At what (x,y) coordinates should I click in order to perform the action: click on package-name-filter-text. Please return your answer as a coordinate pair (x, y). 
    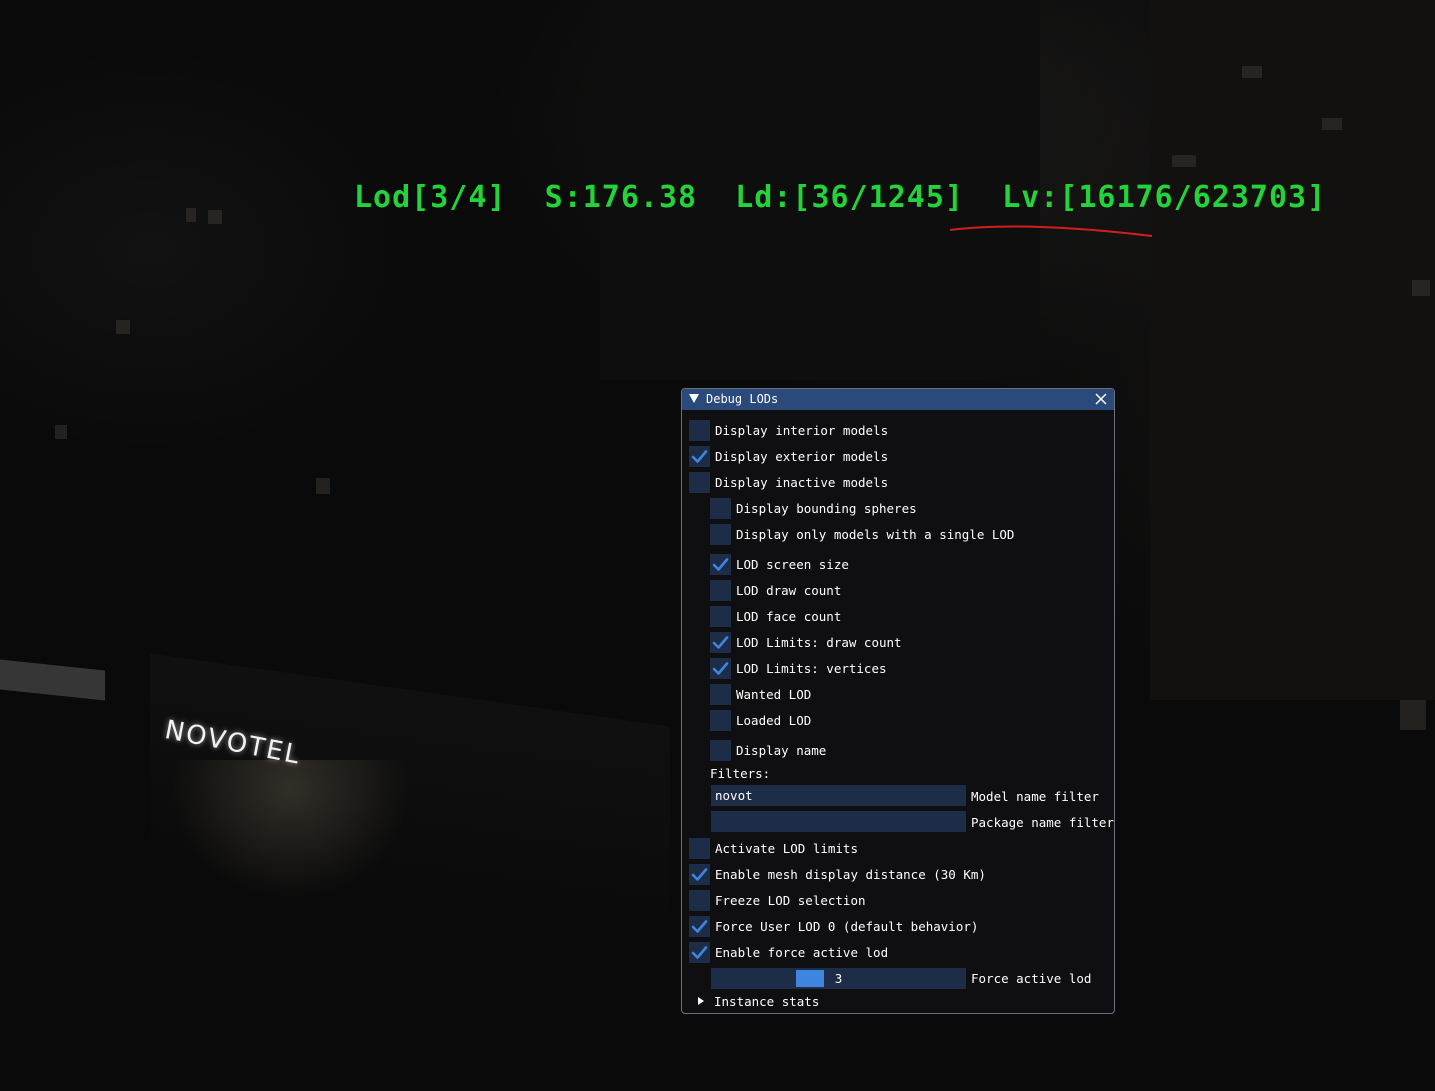
    Looking at the image, I should click on (838, 821).